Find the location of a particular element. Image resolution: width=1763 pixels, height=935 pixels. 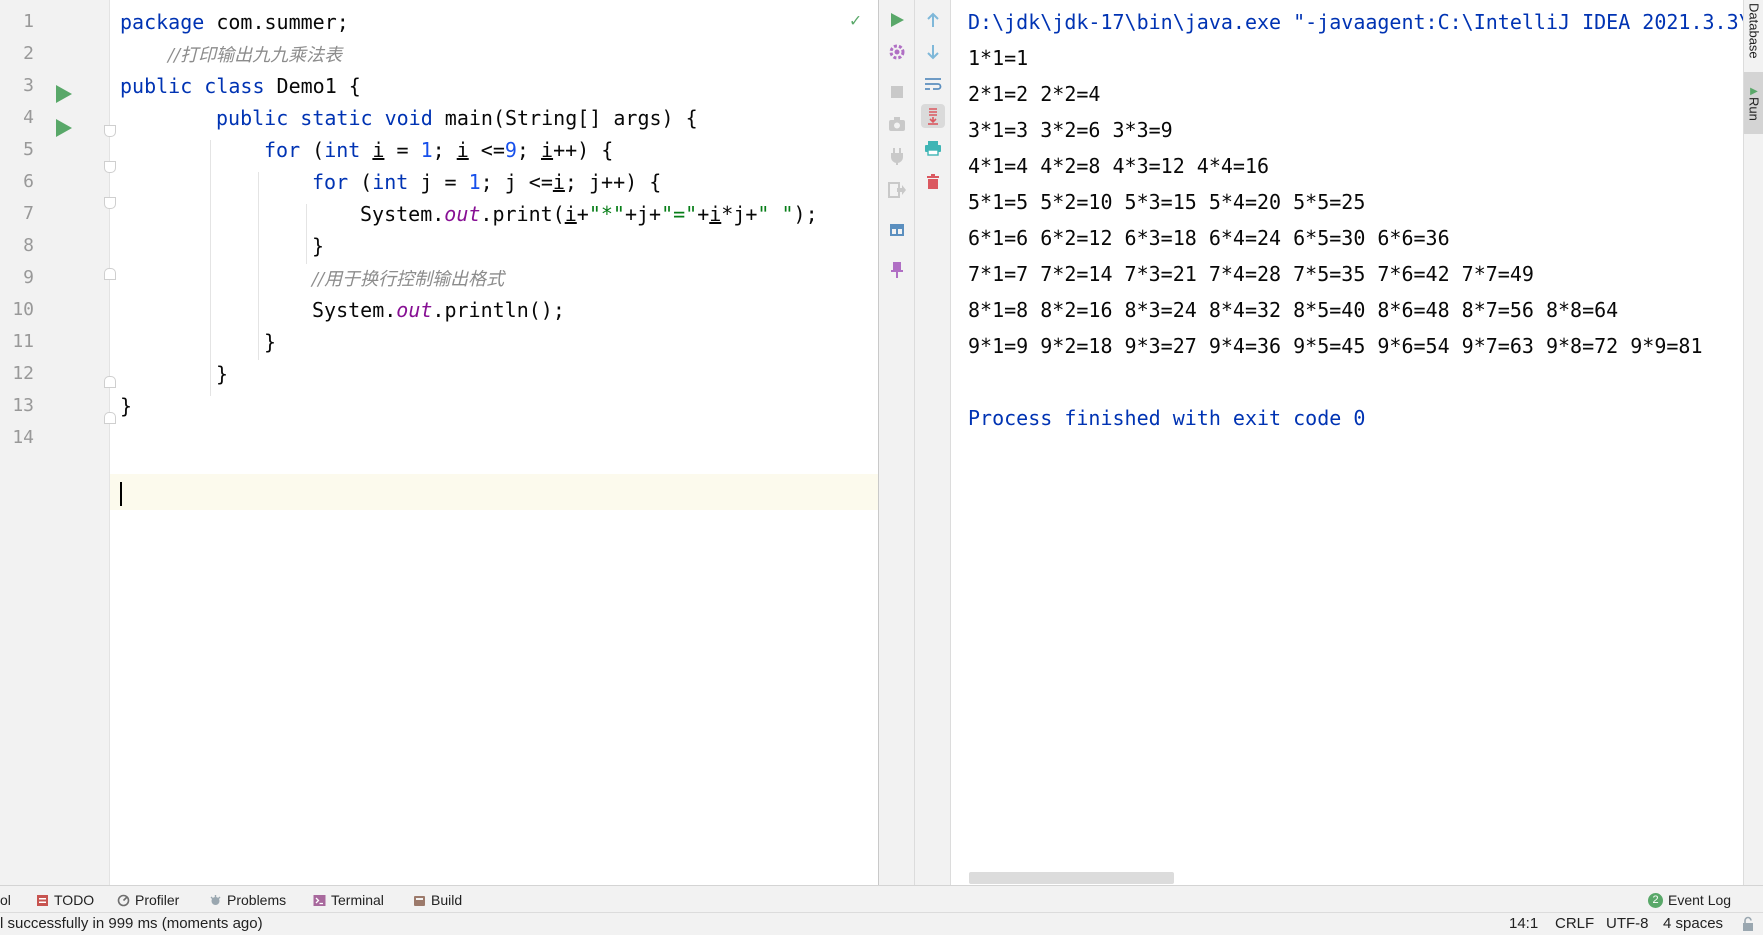

code-line-1: package com.summer; is located at coordinates (234, 22).